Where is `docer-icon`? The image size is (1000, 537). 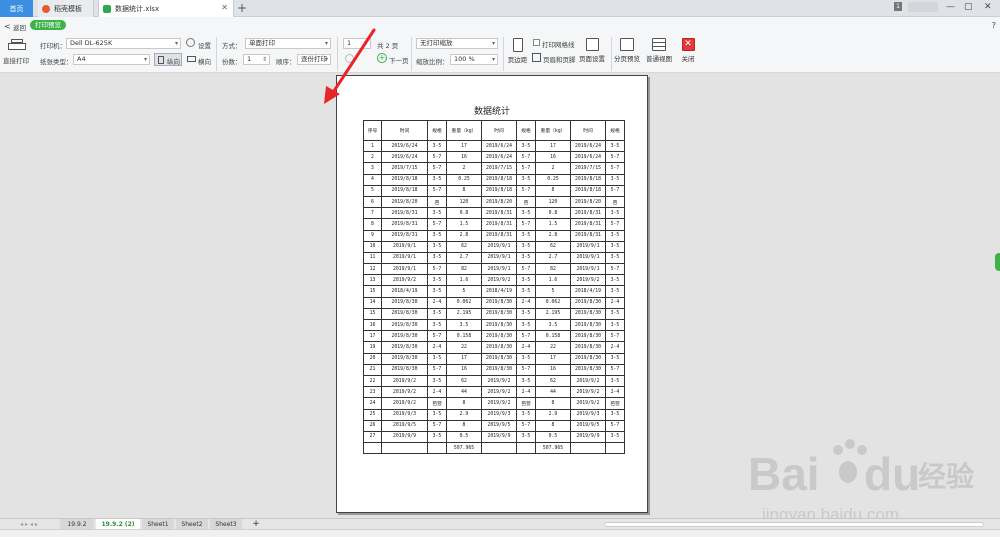
docer-icon is located at coordinates (46, 8).